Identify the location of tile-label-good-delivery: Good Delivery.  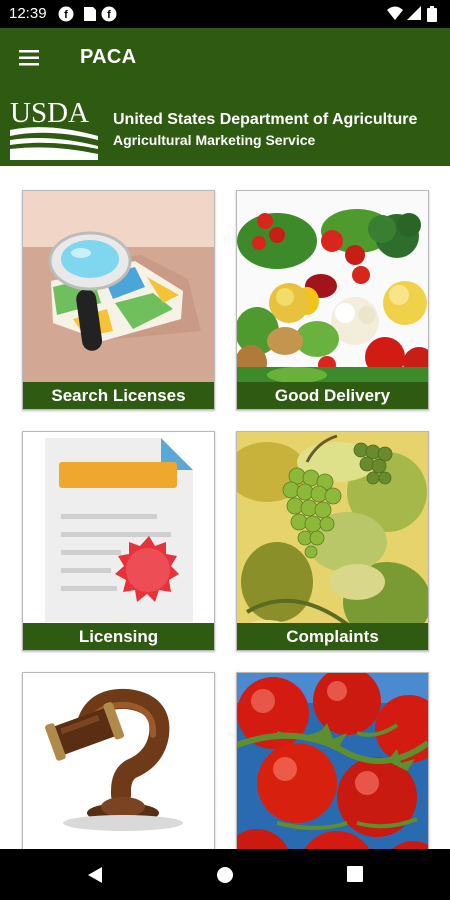
(332, 395).